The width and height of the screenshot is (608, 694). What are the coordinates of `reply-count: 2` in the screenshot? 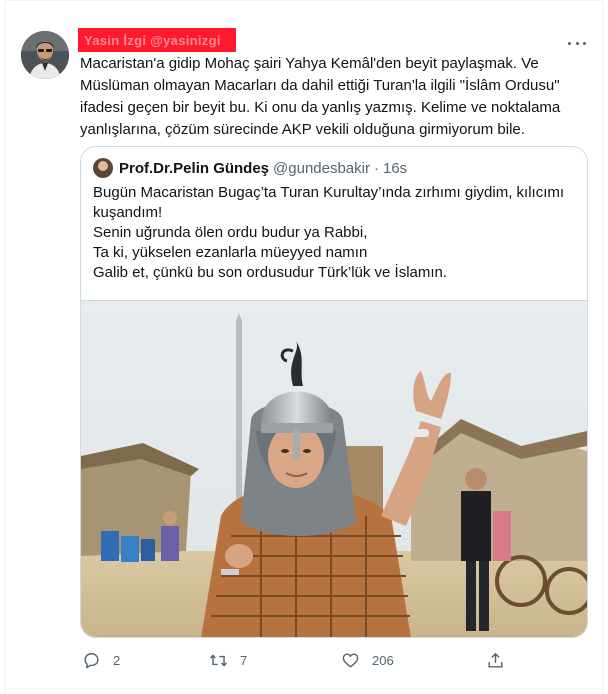 It's located at (117, 660).